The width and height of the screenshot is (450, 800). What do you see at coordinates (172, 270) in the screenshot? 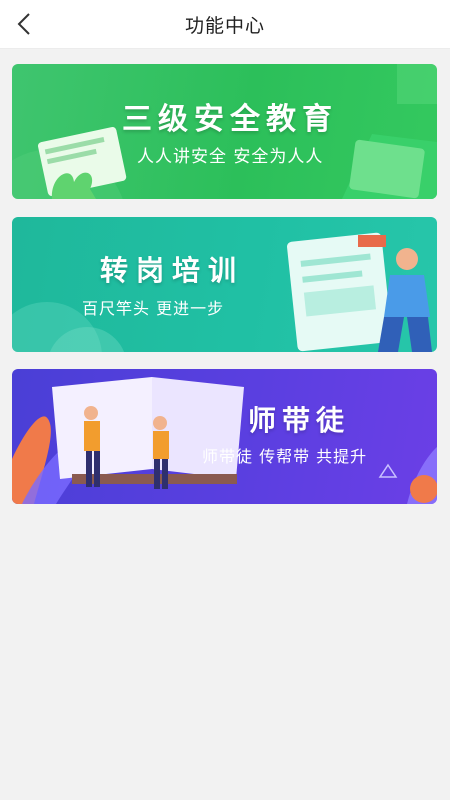
I see `banner-title: 转岗培训` at bounding box center [172, 270].